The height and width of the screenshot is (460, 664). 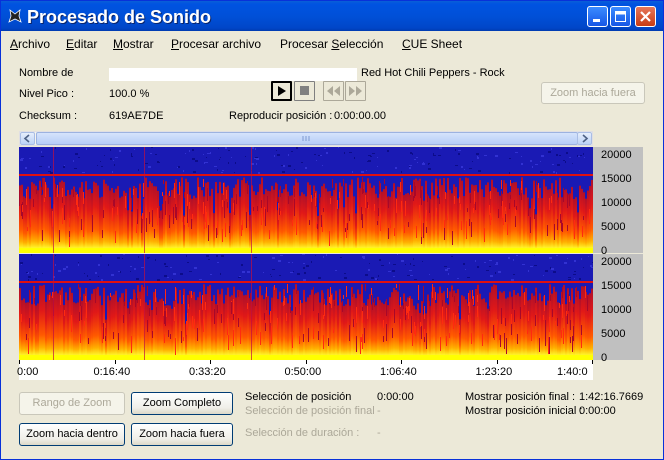 I want to click on maximize-button, so click(x=620, y=16).